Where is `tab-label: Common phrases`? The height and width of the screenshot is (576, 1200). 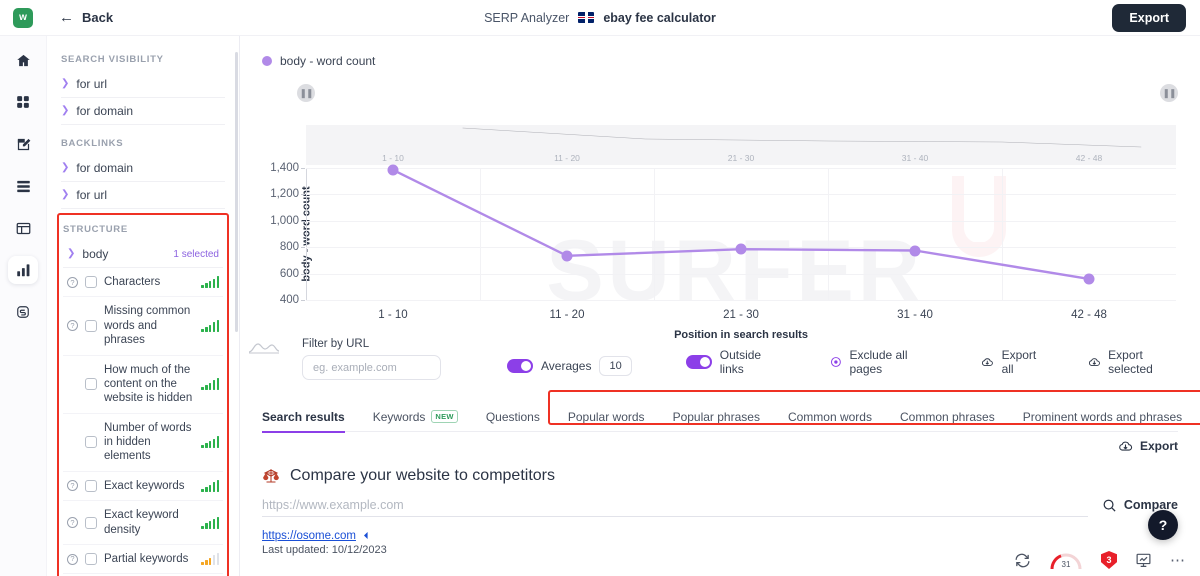 tab-label: Common phrases is located at coordinates (947, 416).